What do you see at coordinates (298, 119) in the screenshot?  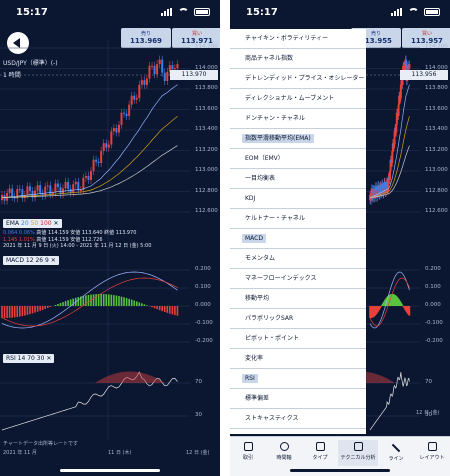 I see `menu-item: ドンチャン・チャネル` at bounding box center [298, 119].